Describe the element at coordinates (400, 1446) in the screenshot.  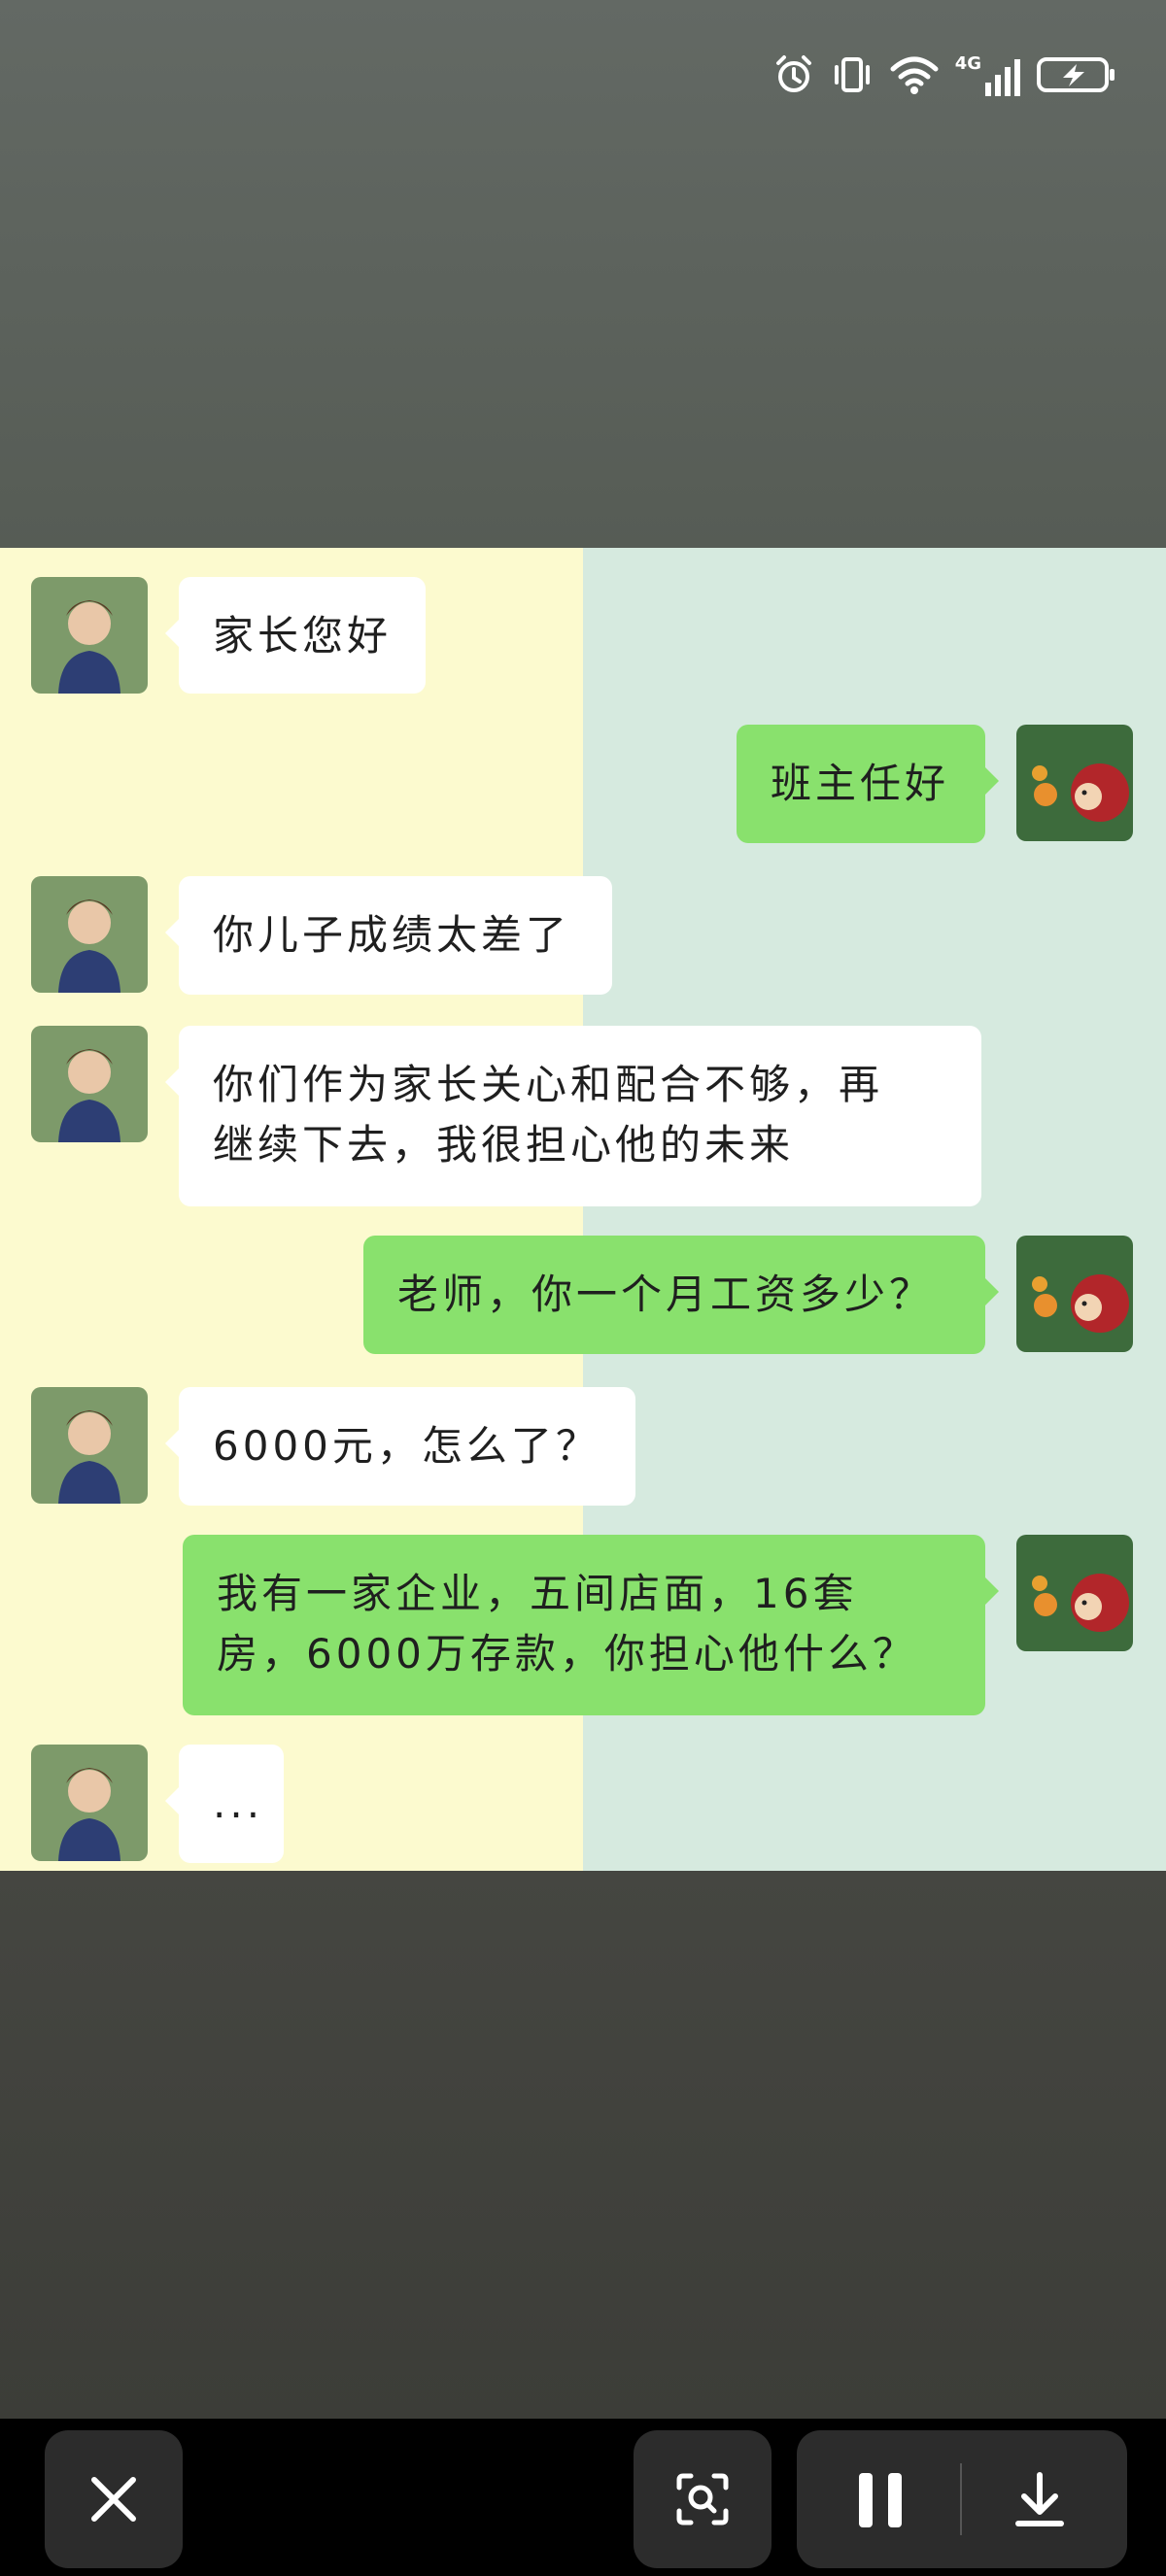
I see `message-received-4: 6000元，怎么了？` at that location.